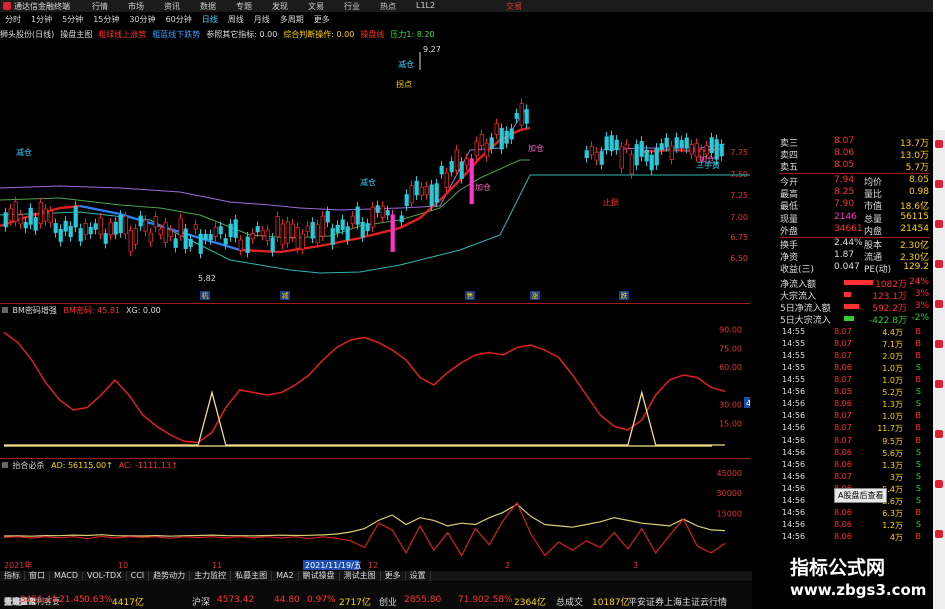  What do you see at coordinates (7, 6) in the screenshot?
I see `app-logo-icon` at bounding box center [7, 6].